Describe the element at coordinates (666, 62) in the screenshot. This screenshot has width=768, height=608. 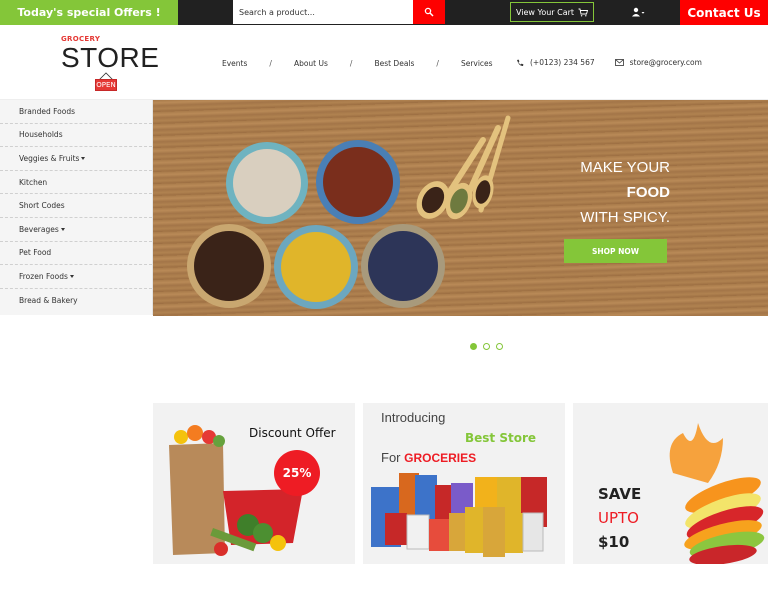
I see `email-link: store@grocery.com` at that location.